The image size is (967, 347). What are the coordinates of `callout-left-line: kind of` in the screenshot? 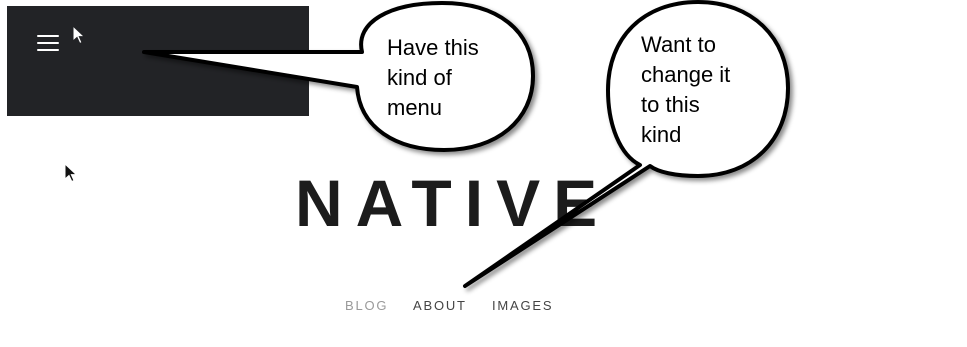 It's located at (419, 77).